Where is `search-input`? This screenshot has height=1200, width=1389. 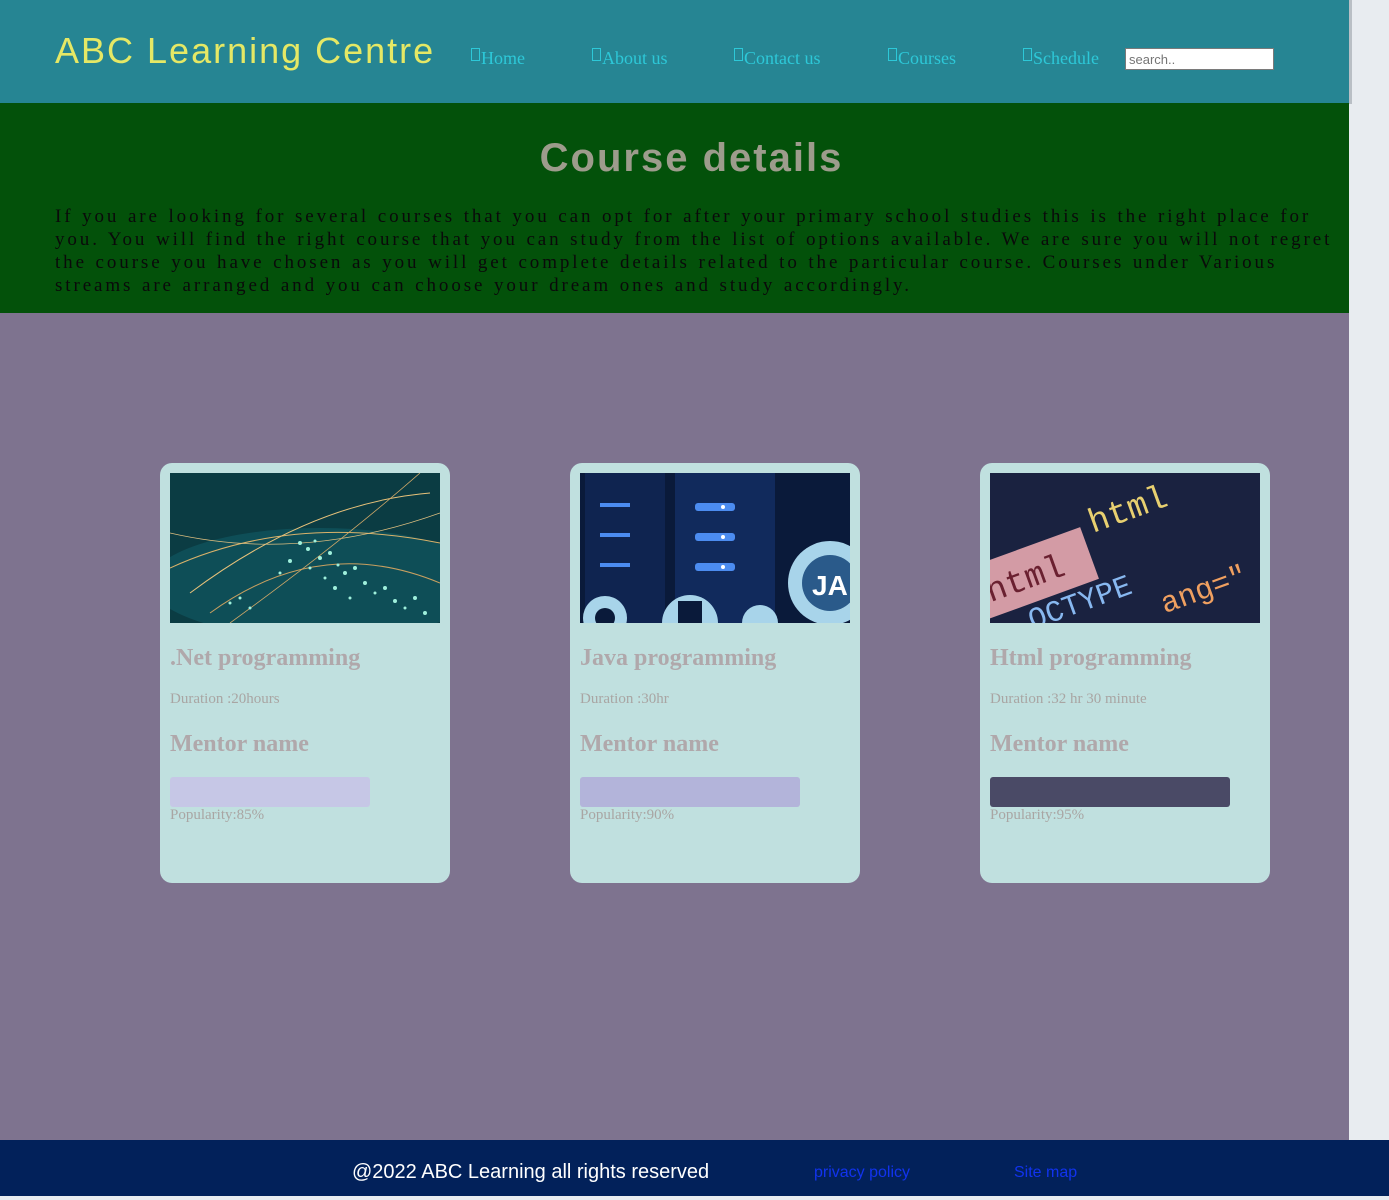 search-input is located at coordinates (1199, 59).